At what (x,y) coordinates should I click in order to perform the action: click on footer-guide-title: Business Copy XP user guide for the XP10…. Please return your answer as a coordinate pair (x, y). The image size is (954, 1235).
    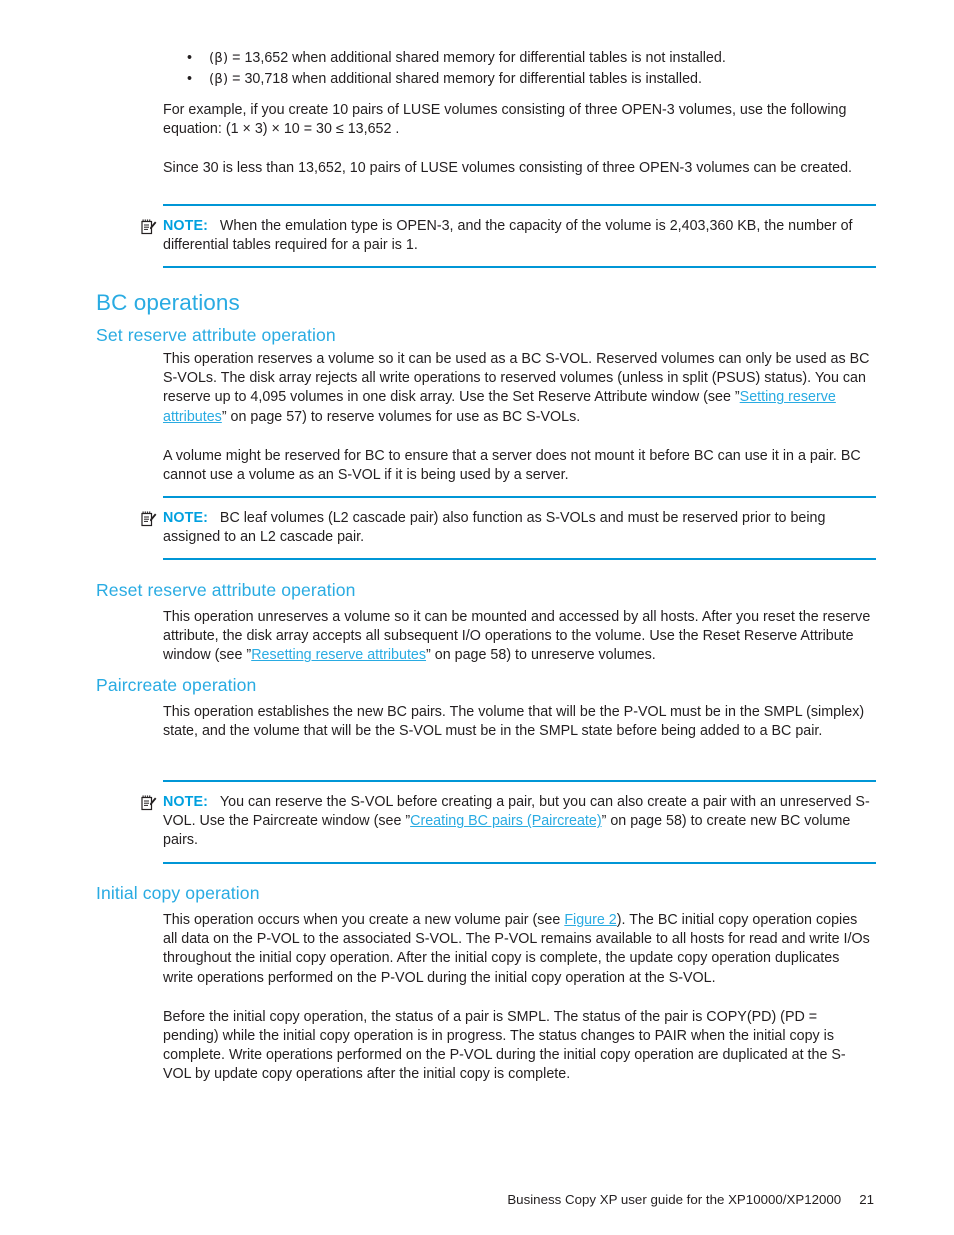
    Looking at the image, I should click on (674, 1199).